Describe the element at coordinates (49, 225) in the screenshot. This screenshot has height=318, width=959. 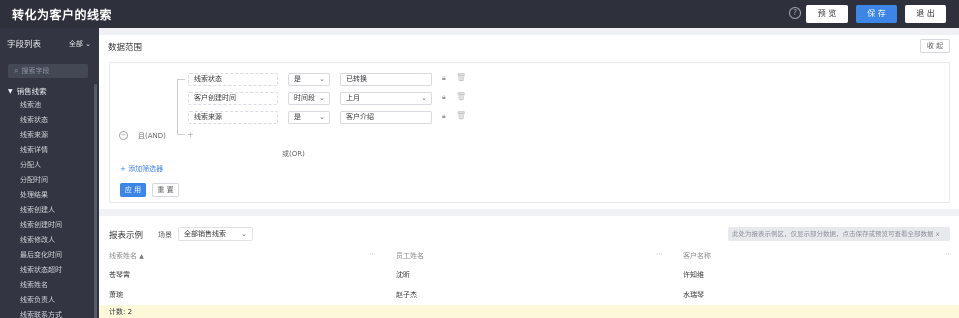
I see `field-item: 线索创建时间` at that location.